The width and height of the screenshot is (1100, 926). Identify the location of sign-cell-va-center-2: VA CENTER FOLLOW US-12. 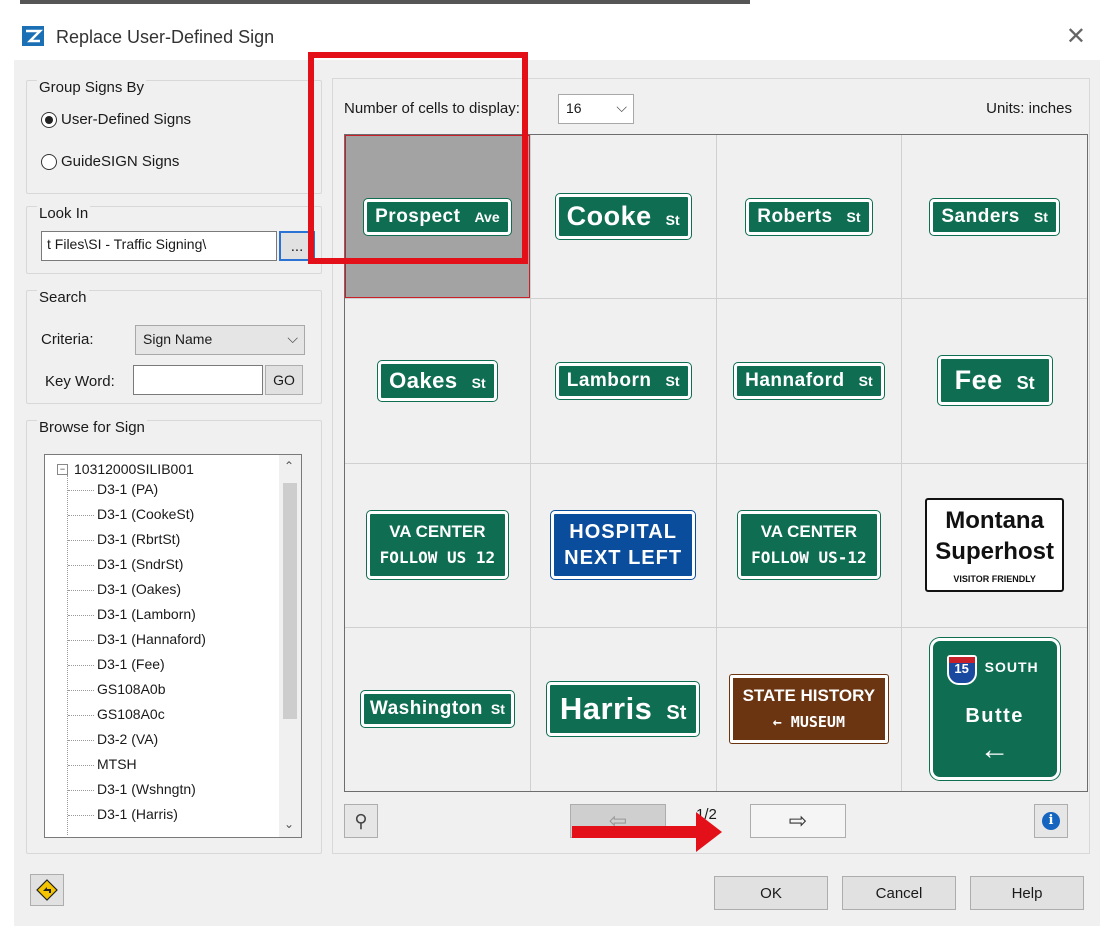
(809, 545).